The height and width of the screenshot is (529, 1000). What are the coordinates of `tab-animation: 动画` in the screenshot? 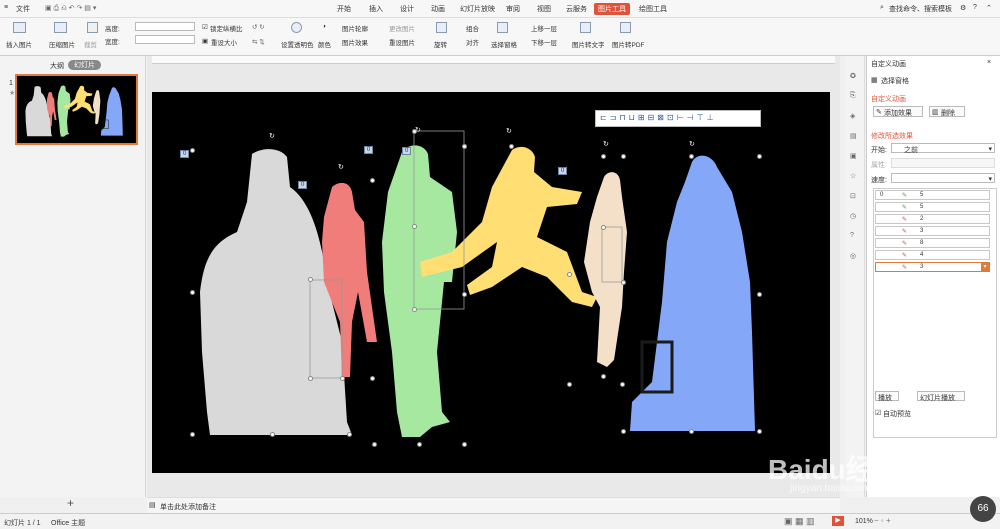 It's located at (438, 9).